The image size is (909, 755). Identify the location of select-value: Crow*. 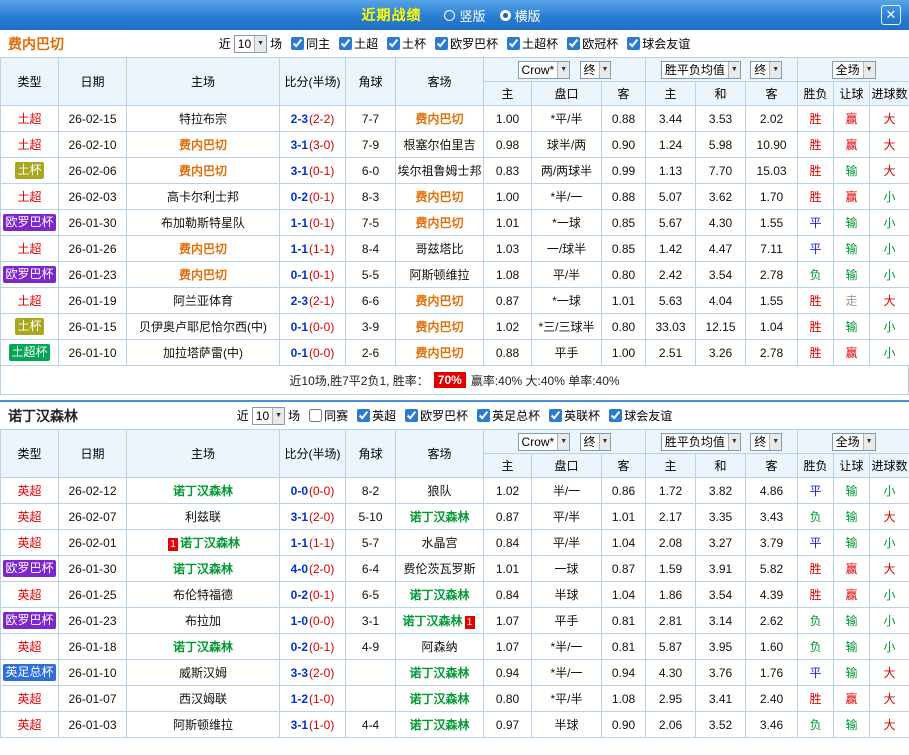
(538, 69).